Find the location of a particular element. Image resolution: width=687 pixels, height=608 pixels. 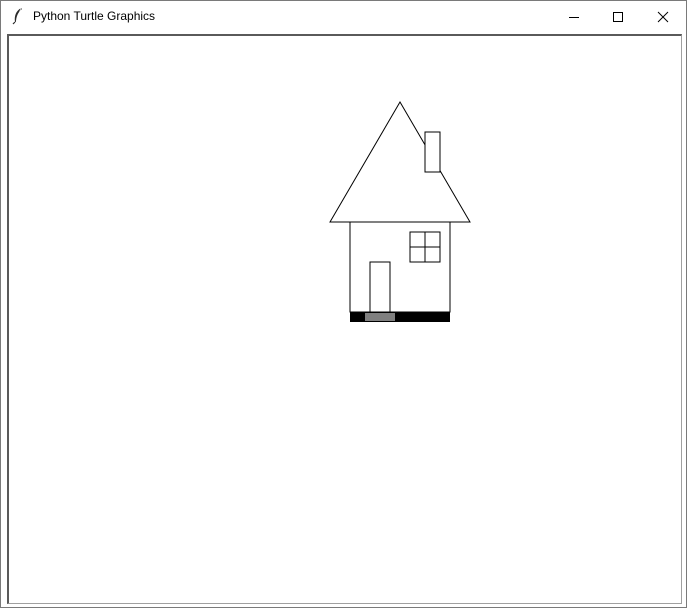

close-icon is located at coordinates (663, 17).